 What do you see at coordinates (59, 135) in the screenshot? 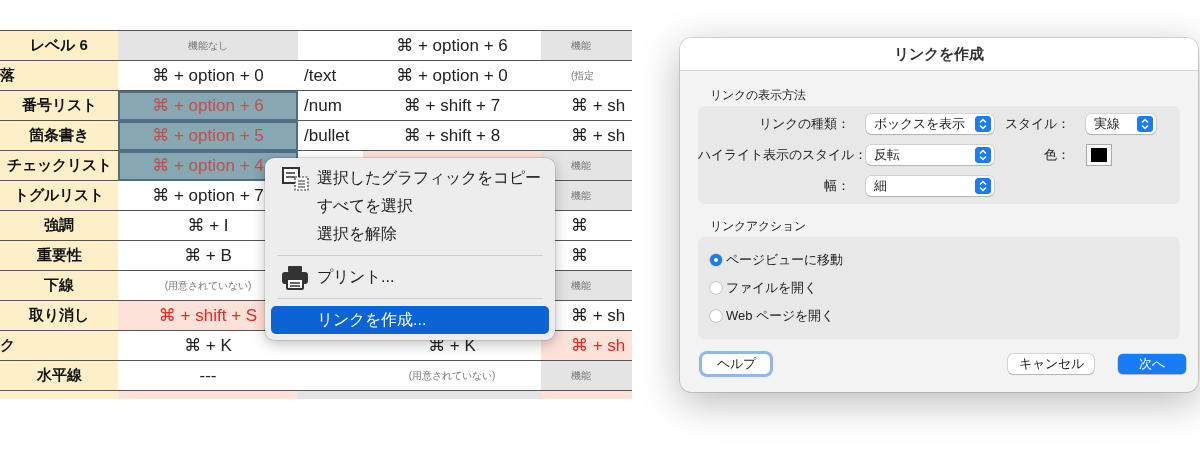
I see `row-label: 箇条書き` at bounding box center [59, 135].